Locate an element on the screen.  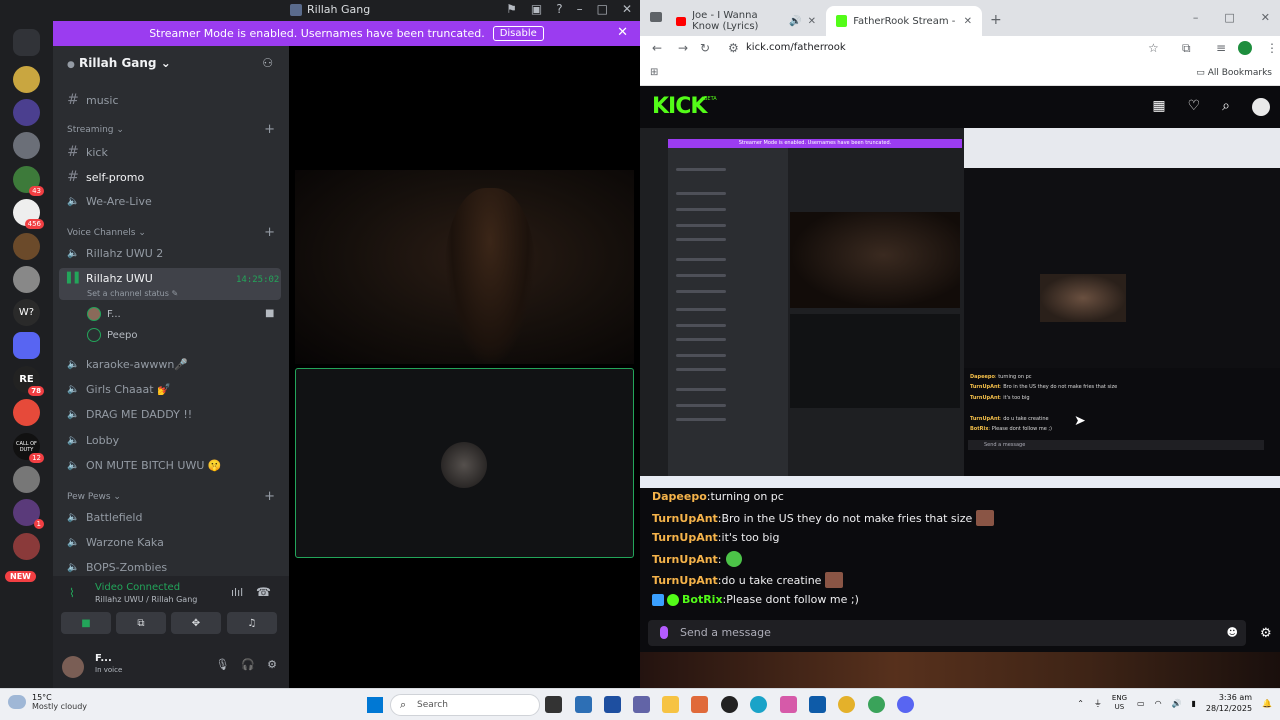
bookmark-star-icon: ☆ is located at coordinates (1153, 48).